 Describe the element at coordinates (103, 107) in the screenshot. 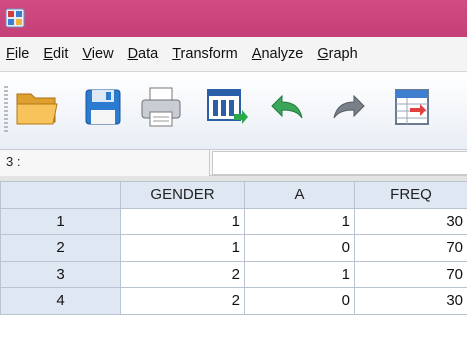

I see `save-icon` at that location.